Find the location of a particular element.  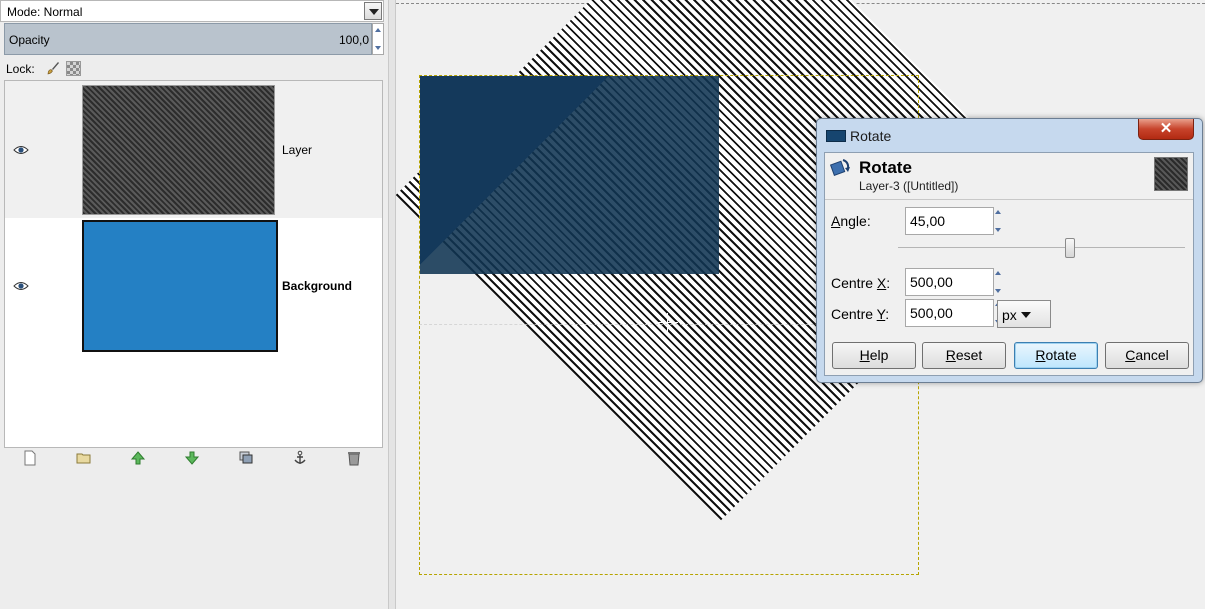

open-folder-icon is located at coordinates (84, 458).